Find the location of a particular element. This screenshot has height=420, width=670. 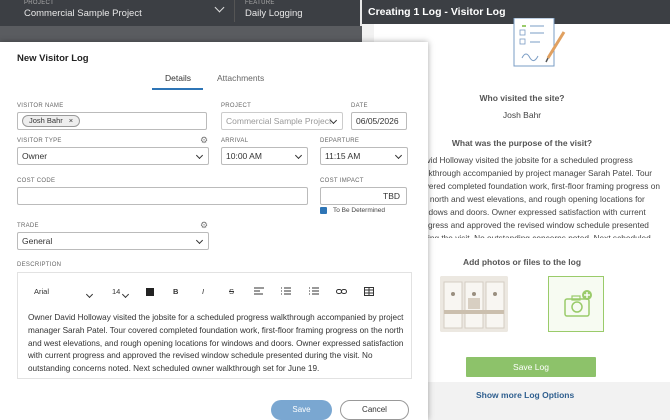

to-be-determined-checkbox is located at coordinates (323, 213).